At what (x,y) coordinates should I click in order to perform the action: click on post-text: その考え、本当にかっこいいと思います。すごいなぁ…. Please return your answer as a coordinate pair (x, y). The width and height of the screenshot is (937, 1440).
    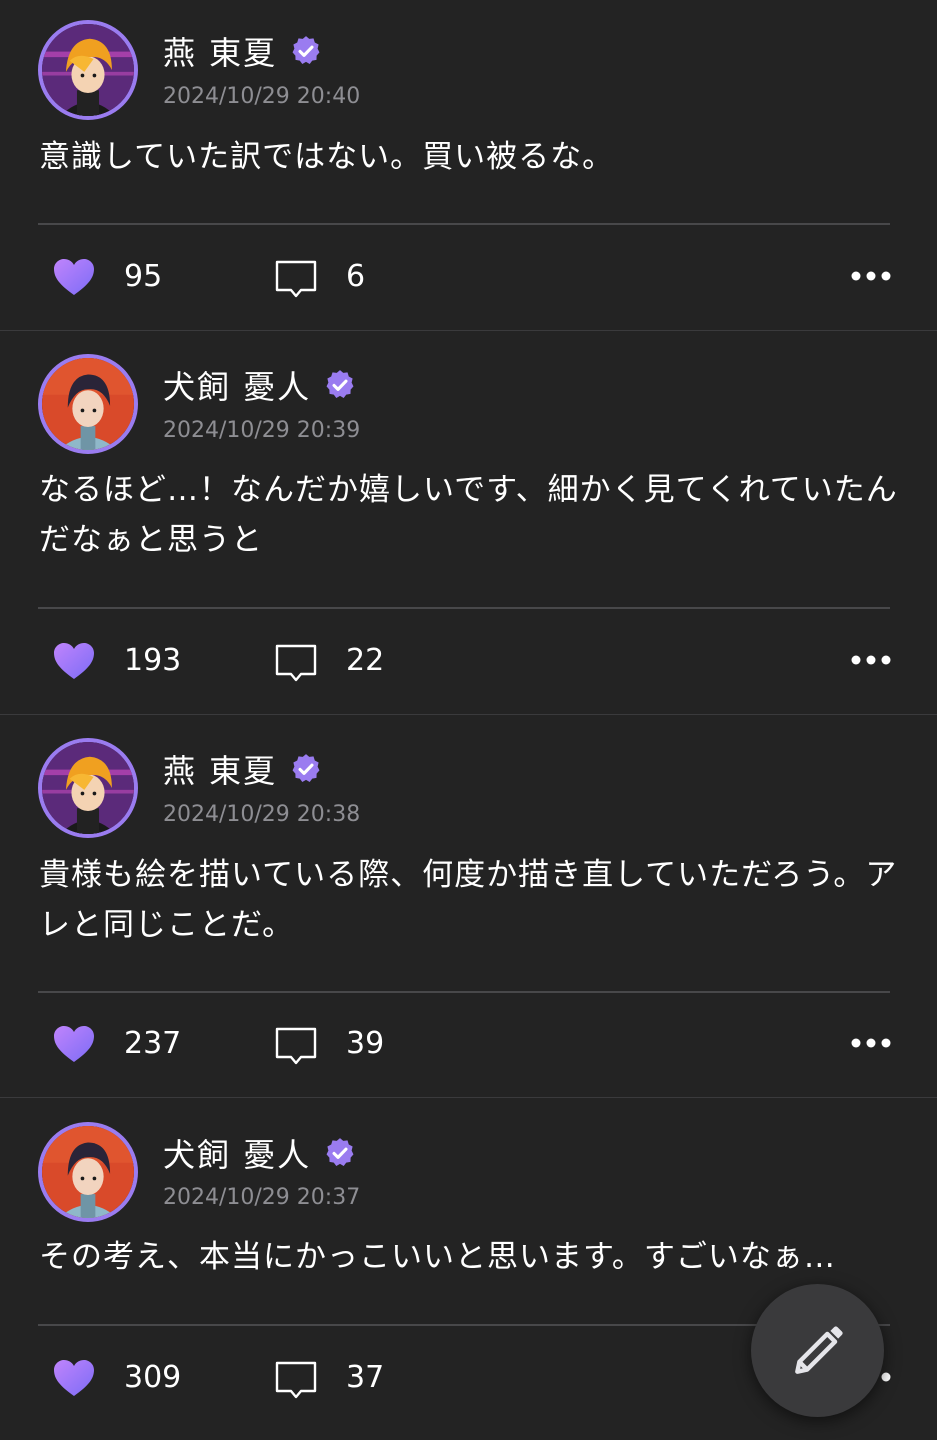
    Looking at the image, I should click on (437, 1257).